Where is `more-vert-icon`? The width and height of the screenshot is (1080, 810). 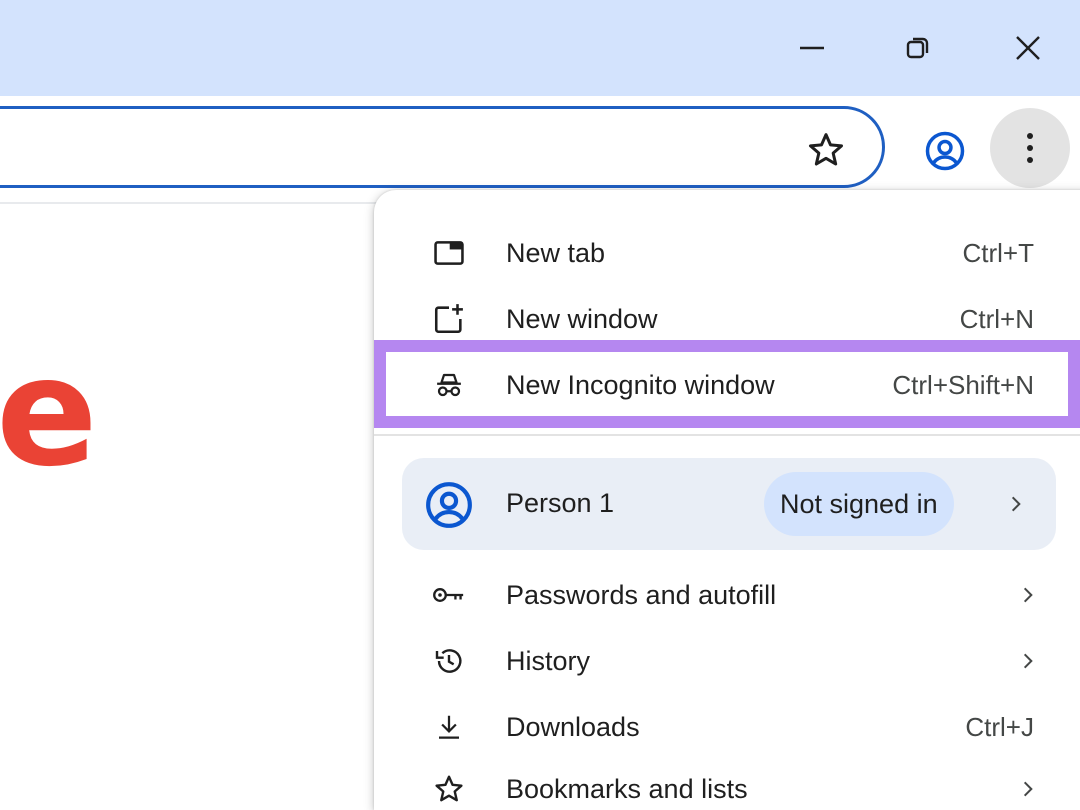 more-vert-icon is located at coordinates (1030, 148).